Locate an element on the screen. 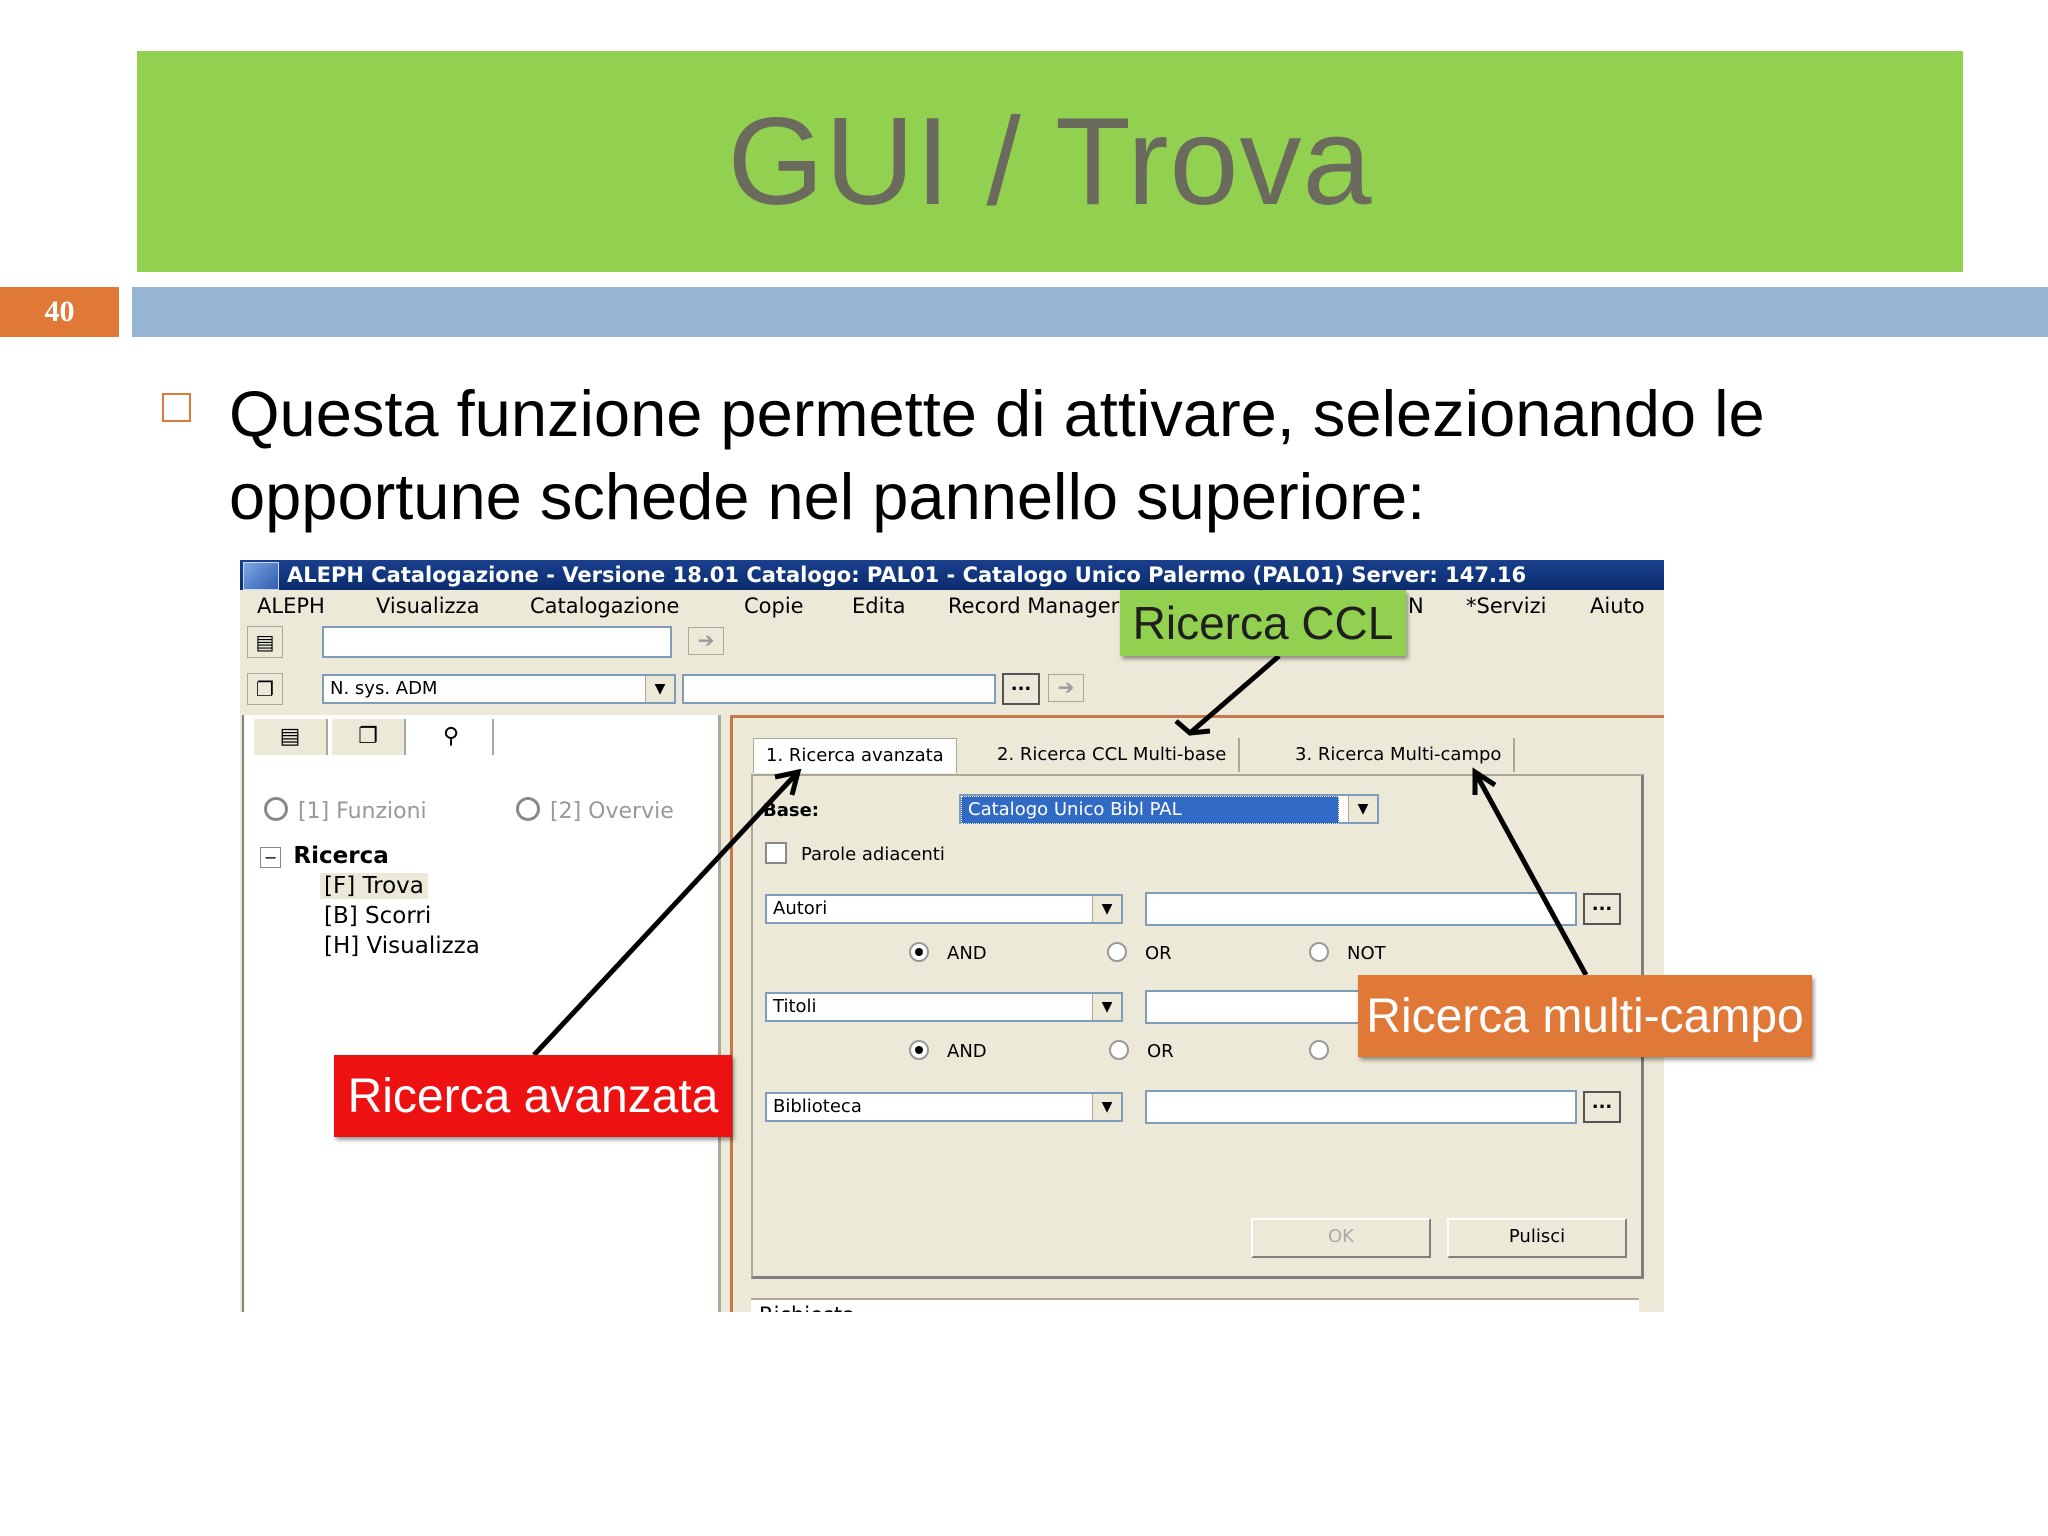 Image resolution: width=2048 pixels, height=1536 pixels. lp-tab-window-icon: ❐ is located at coordinates (369, 737).